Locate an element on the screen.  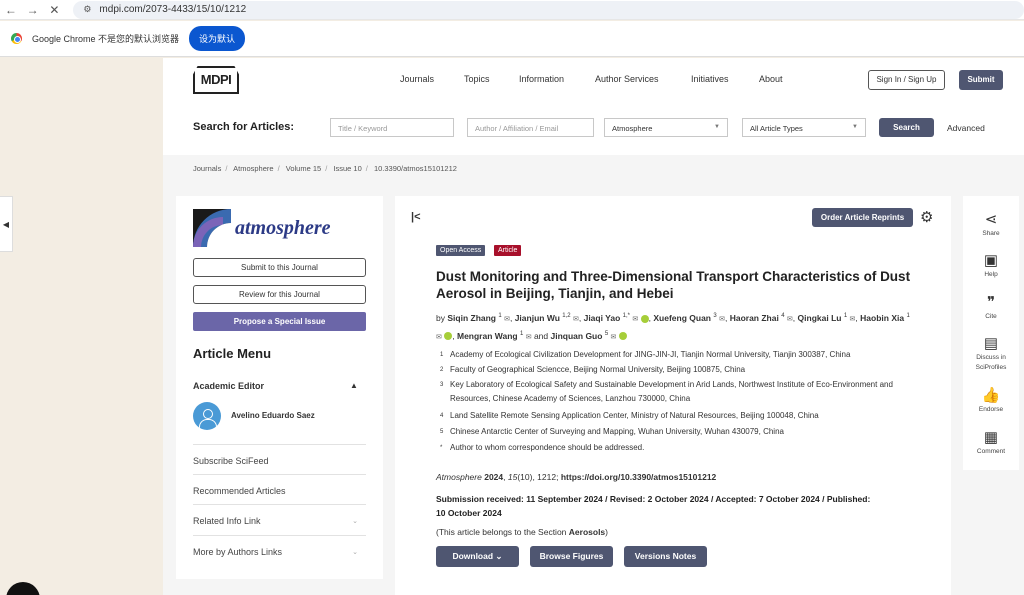
cite-tool: ❞ Cite is located at coordinates (991, 308).